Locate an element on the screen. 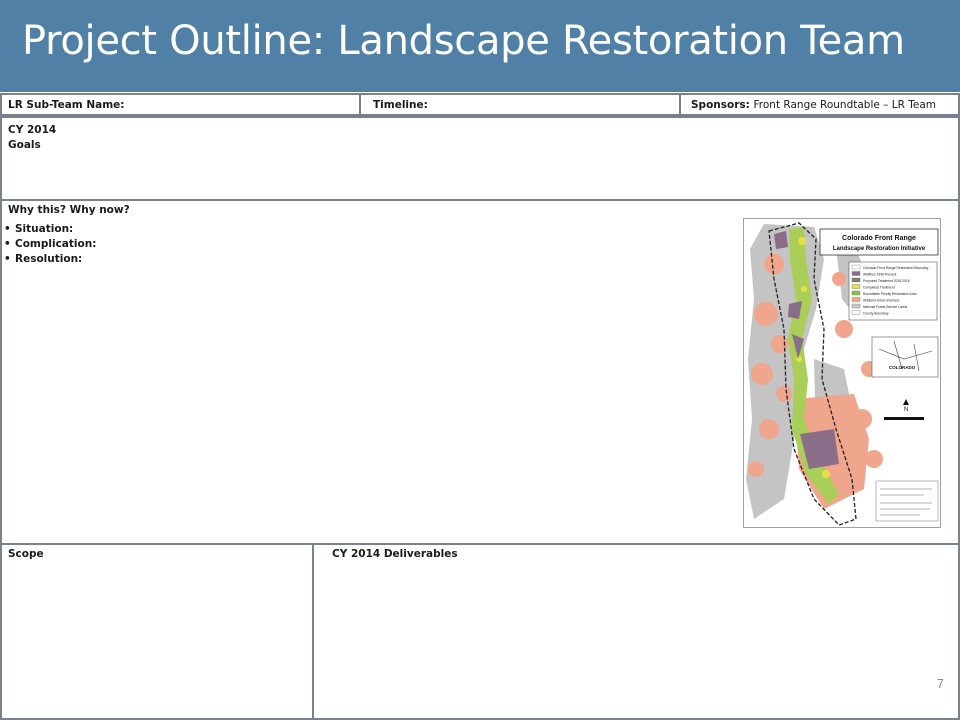  goals-box: CY 2014 Goals is located at coordinates (480, 158).